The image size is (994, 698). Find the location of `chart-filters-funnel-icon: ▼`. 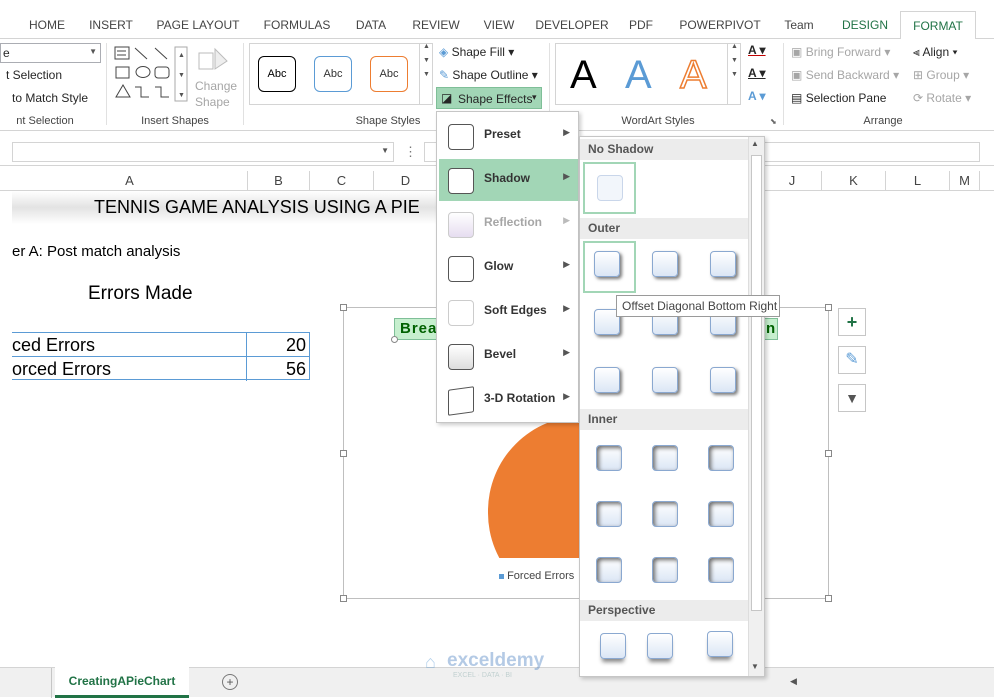

chart-filters-funnel-icon: ▼ is located at coordinates (852, 398).